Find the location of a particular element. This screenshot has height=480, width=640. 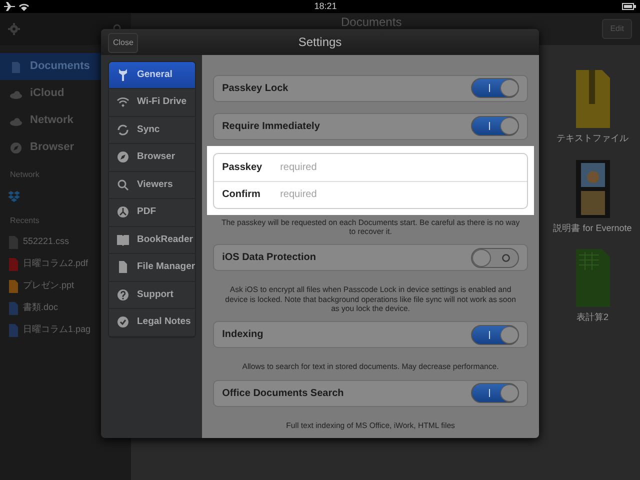

wrench-icon is located at coordinates (123, 74).